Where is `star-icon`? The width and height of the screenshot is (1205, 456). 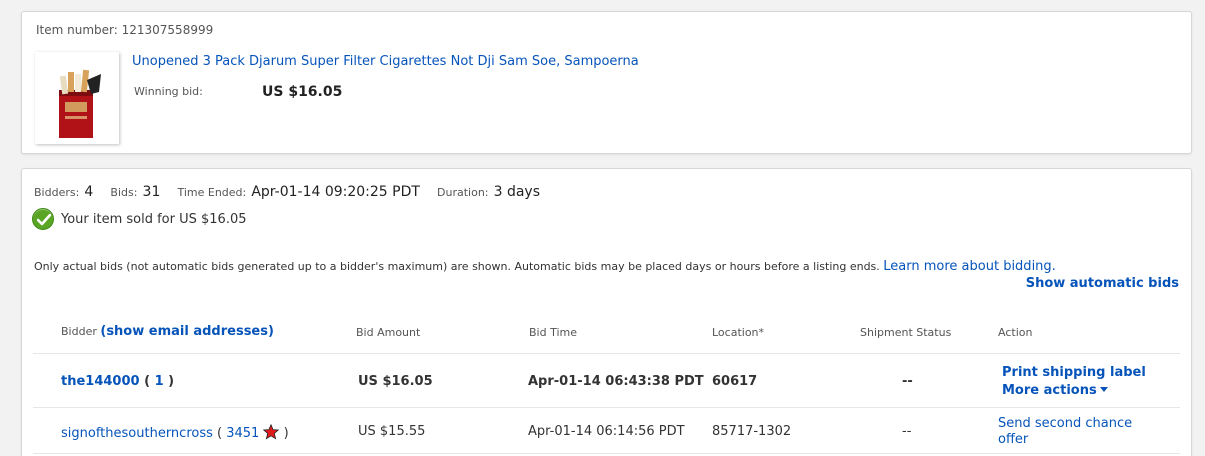 star-icon is located at coordinates (271, 431).